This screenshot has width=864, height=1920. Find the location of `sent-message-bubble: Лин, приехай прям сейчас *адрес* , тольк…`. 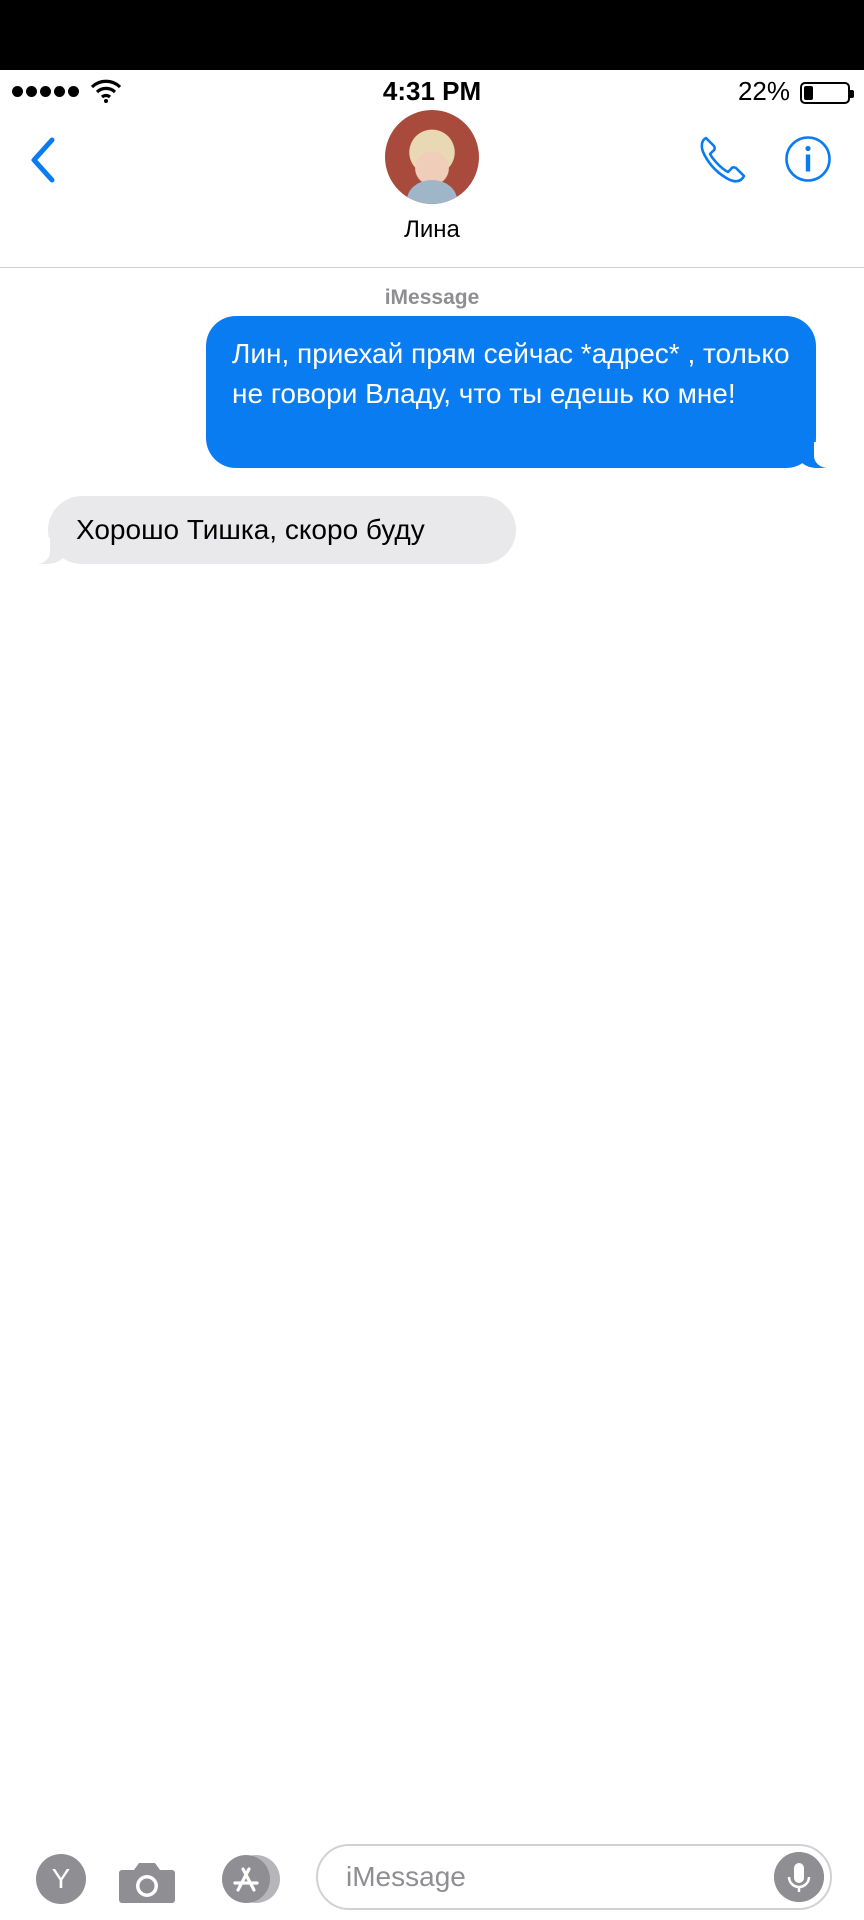

sent-message-bubble: Лин, приехай прям сейчас *адрес* , тольк… is located at coordinates (520, 392).